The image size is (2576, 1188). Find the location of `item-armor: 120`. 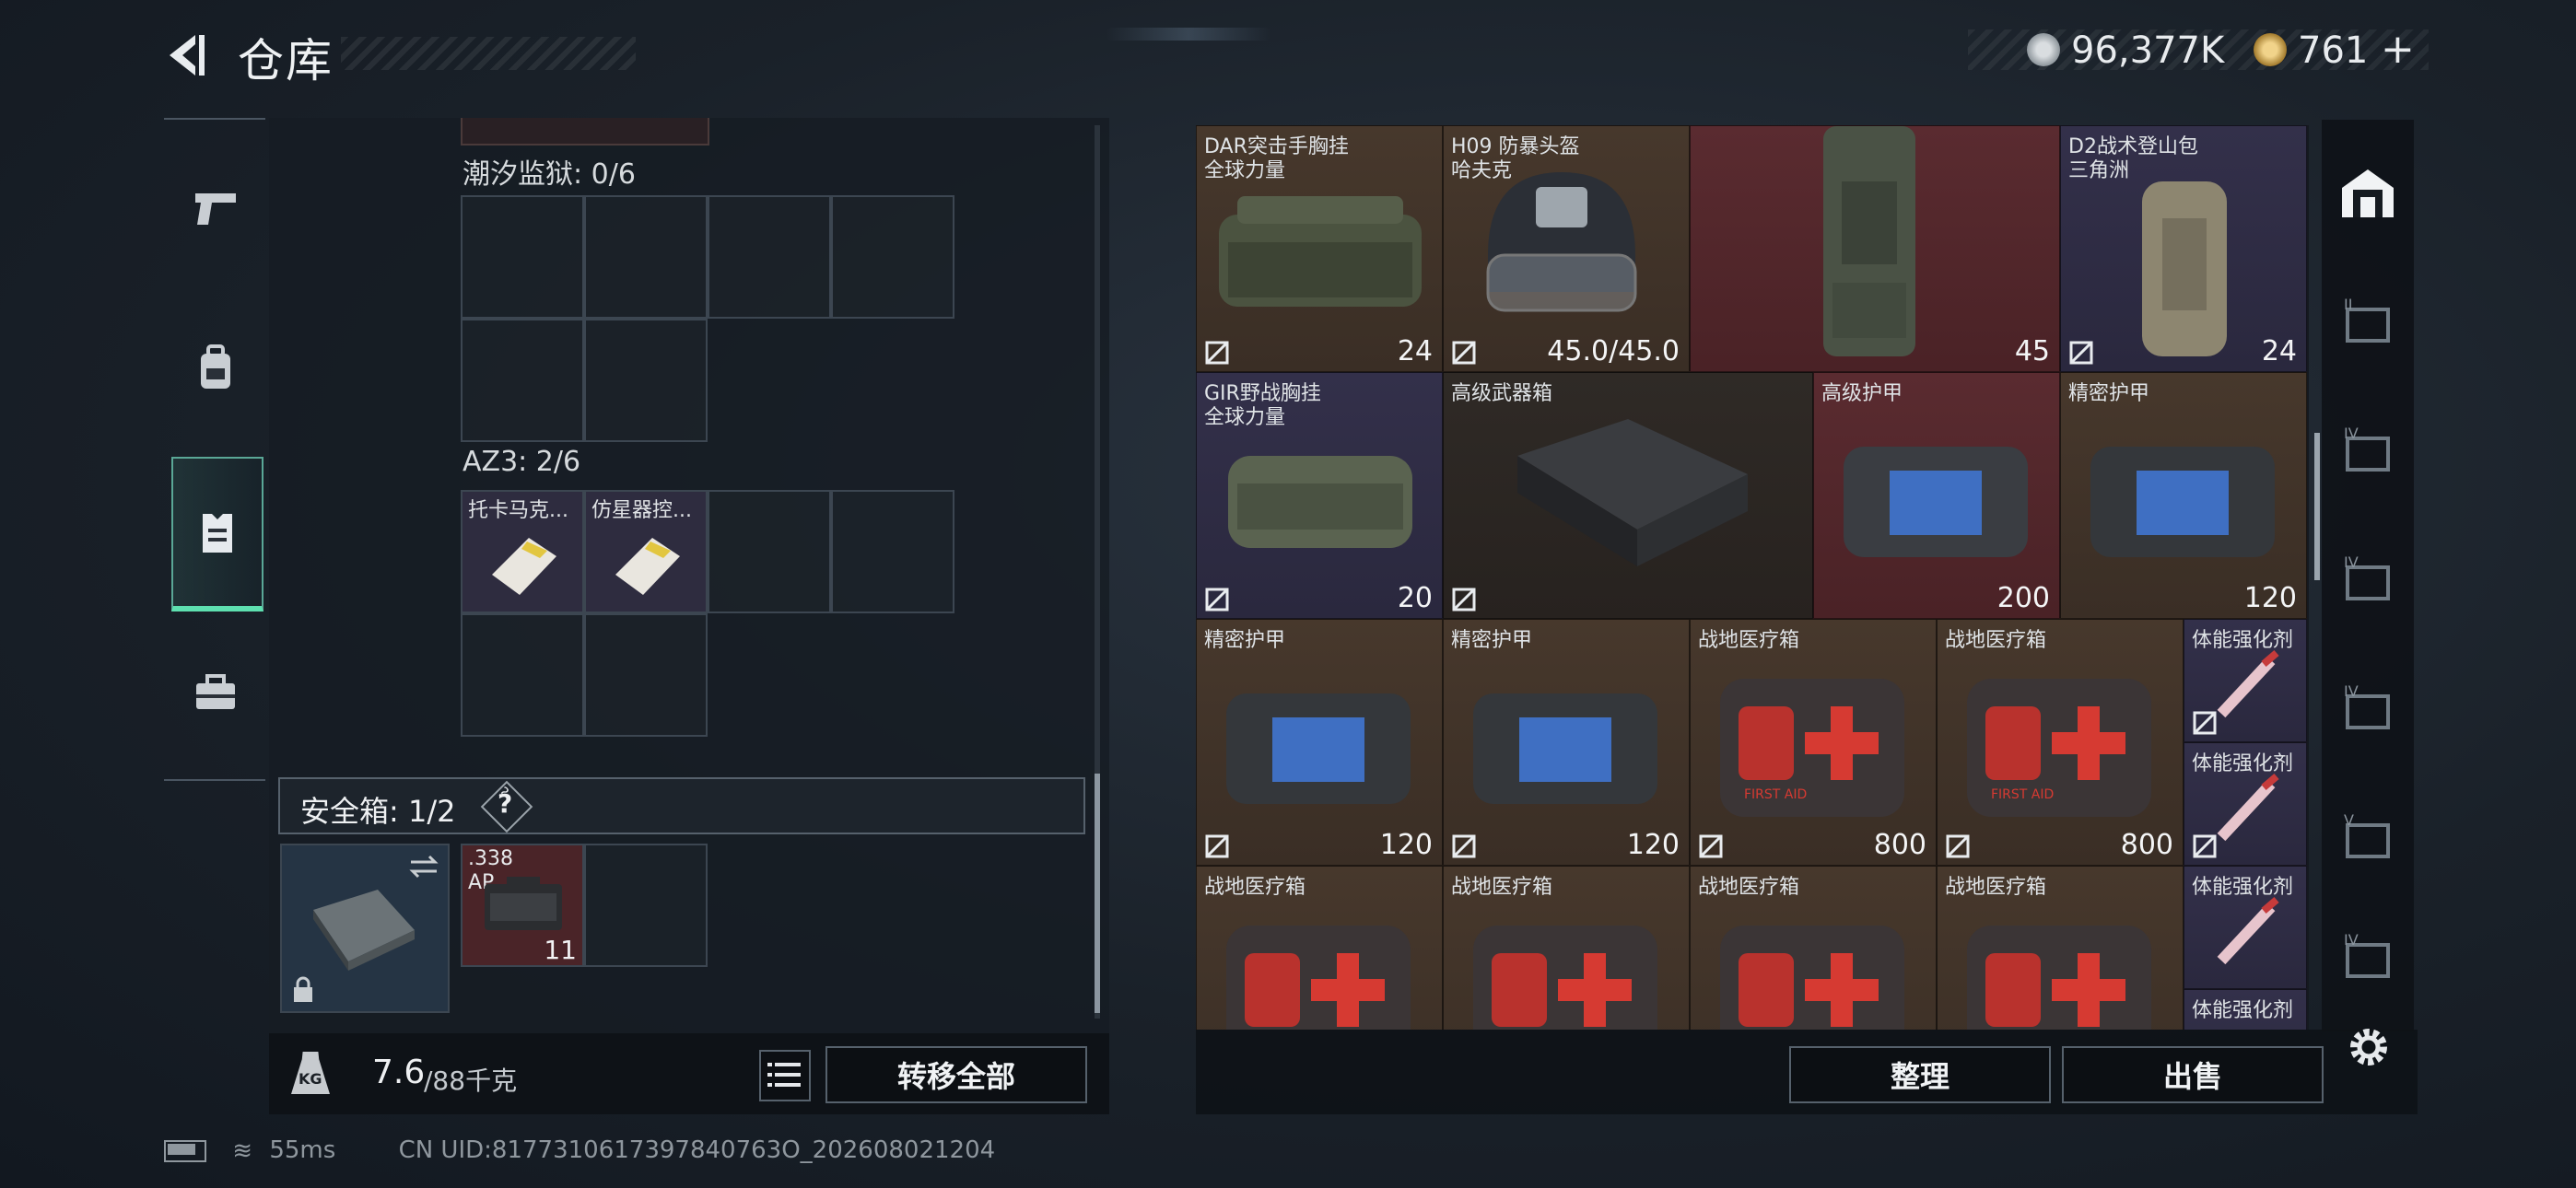

item-armor: 120 is located at coordinates (2270, 598).